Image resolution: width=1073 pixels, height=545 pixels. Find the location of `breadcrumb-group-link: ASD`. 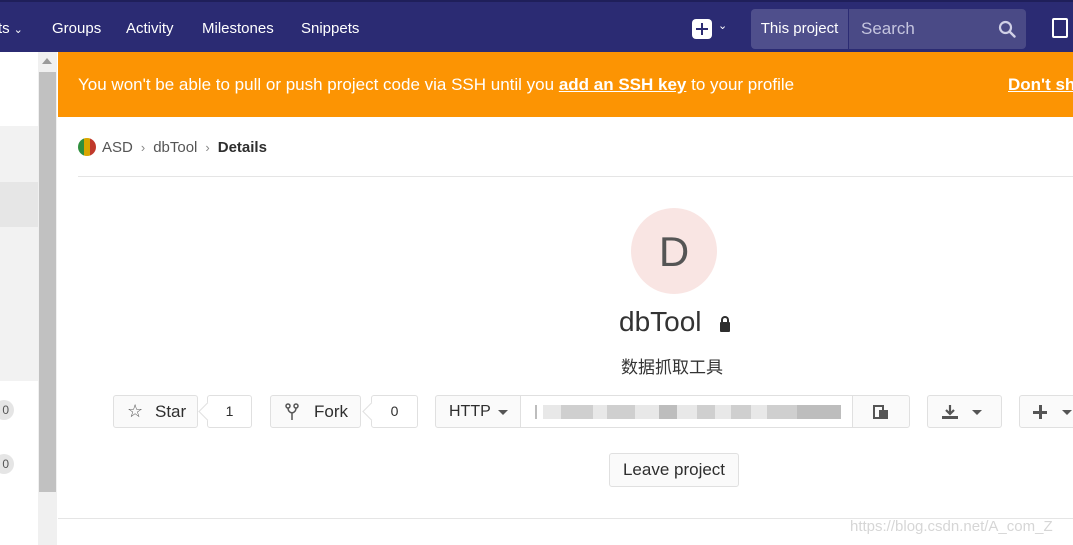

breadcrumb-group-link: ASD is located at coordinates (117, 147).